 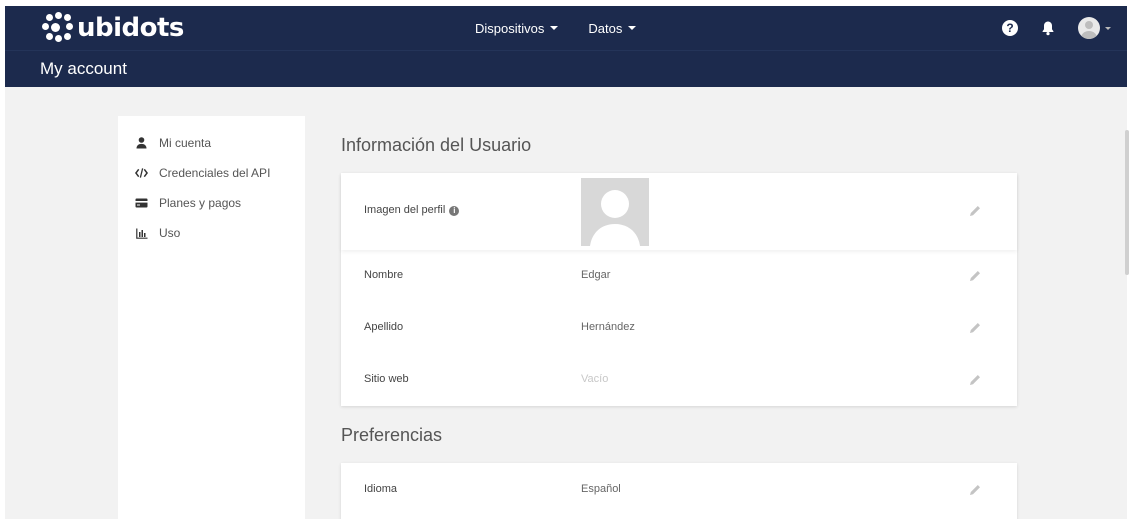 What do you see at coordinates (454, 211) in the screenshot?
I see `info-icon: i` at bounding box center [454, 211].